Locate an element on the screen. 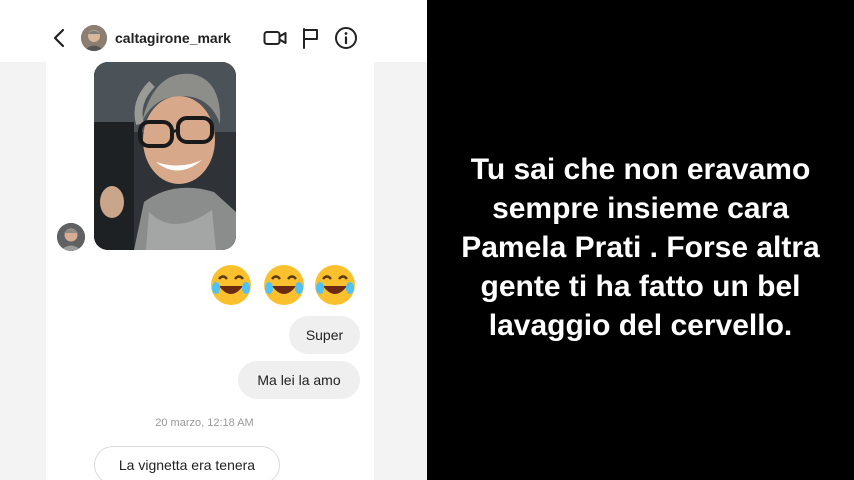 The image size is (854, 480). emoji-message is located at coordinates (284, 285).